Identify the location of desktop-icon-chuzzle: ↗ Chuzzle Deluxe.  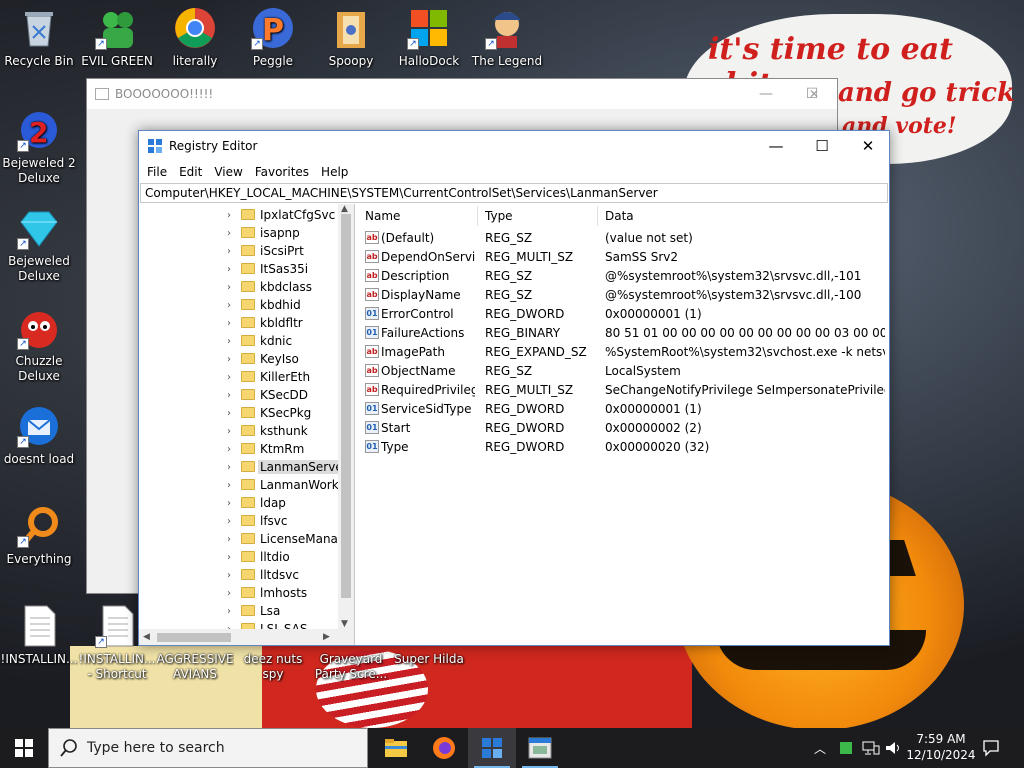
(39, 345).